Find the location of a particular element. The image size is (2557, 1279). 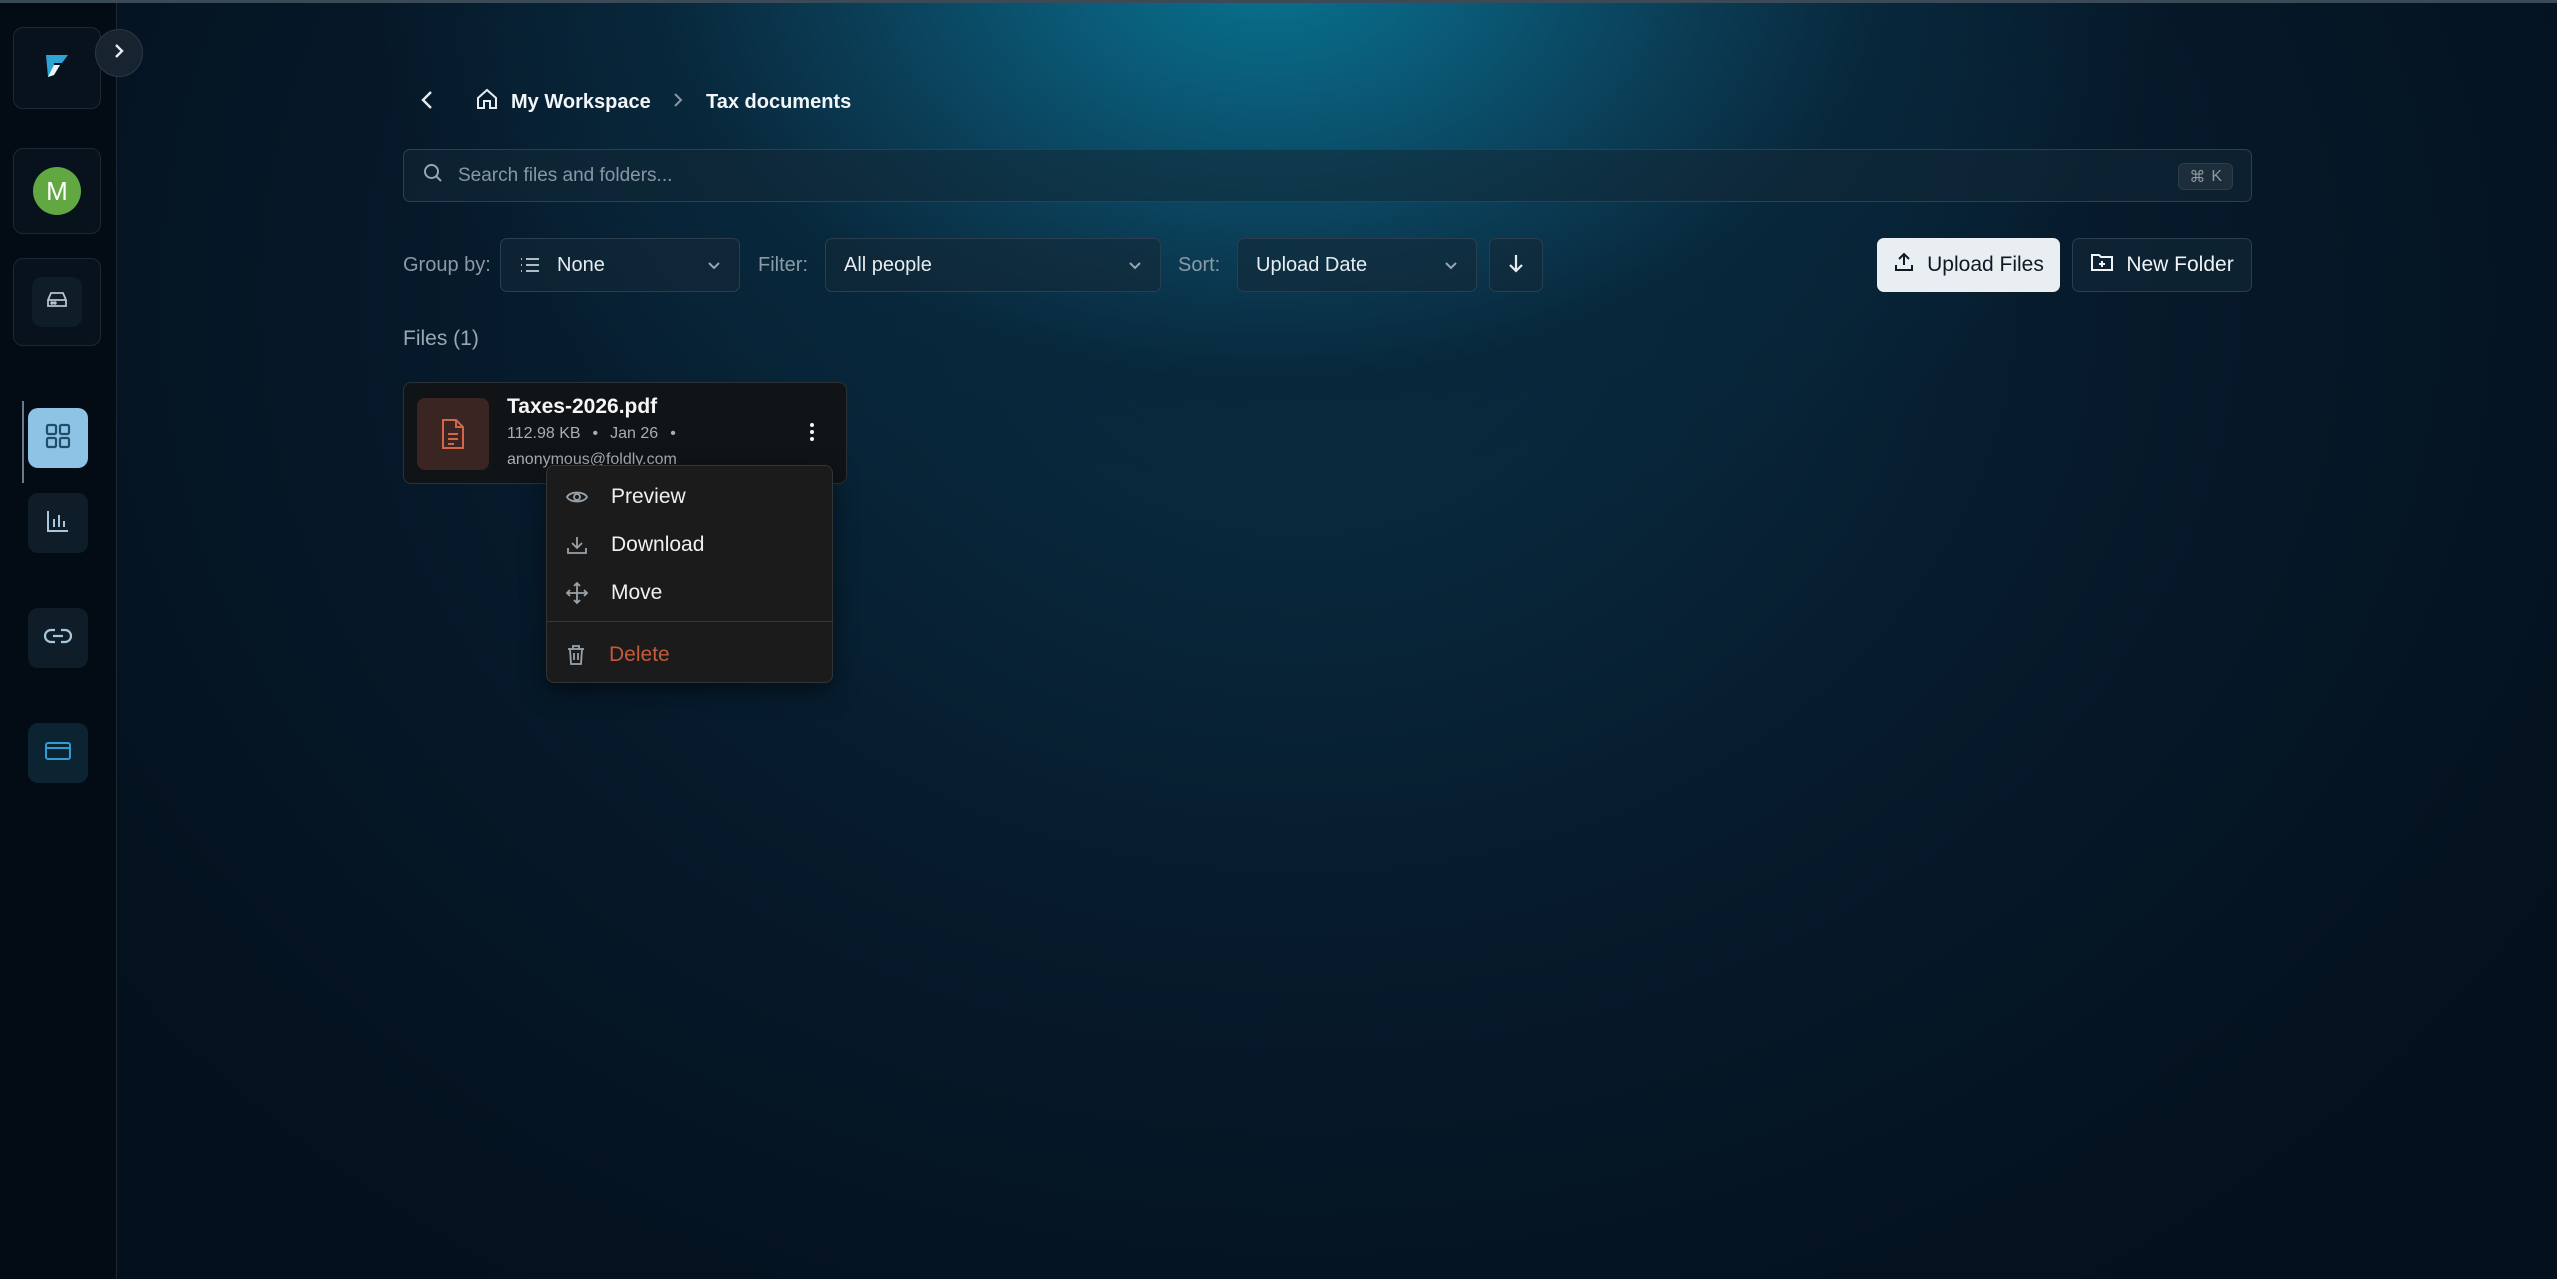

chevron-left-icon is located at coordinates (427, 102).